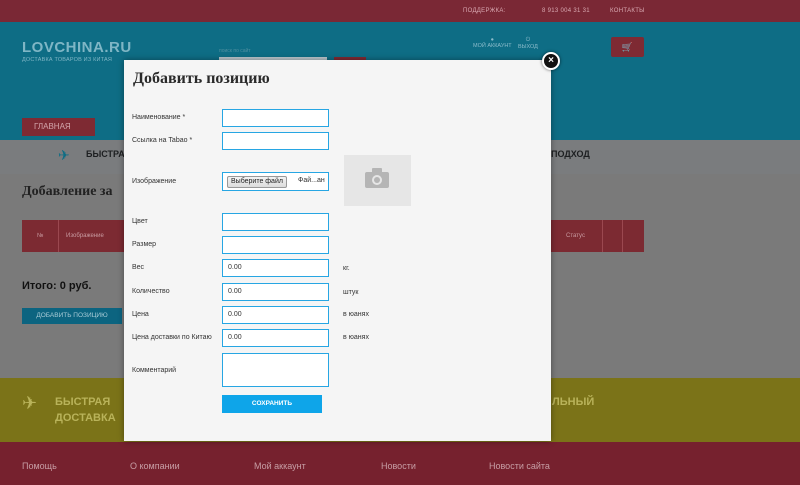  I want to click on logo-tagline: ДОСТАВКА ТОВАРОВ ИЗ КИТАЯ, so click(67, 60).